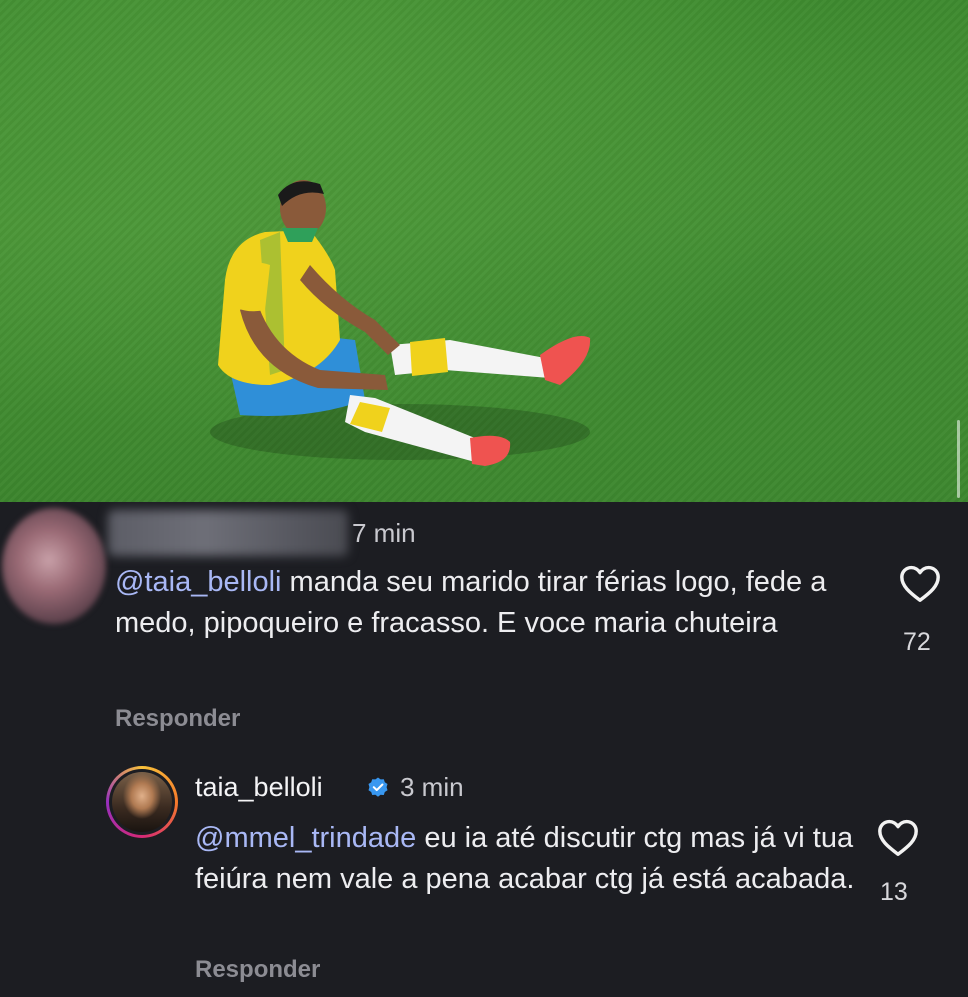 The height and width of the screenshot is (997, 968). I want to click on comment-time: 3 min, so click(432, 787).